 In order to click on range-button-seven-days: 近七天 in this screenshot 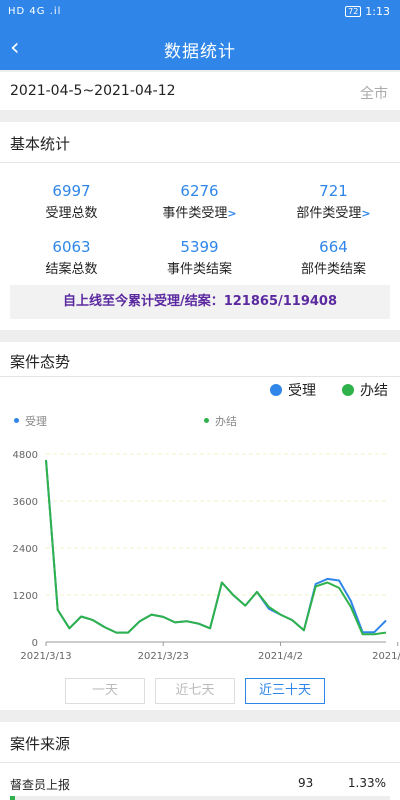, I will do `click(195, 691)`.